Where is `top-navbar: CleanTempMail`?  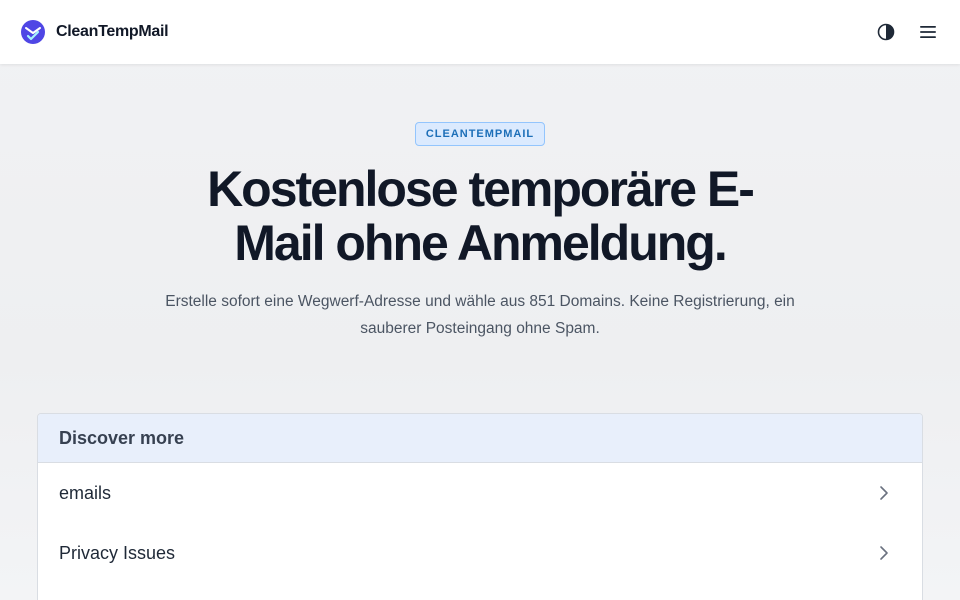 top-navbar: CleanTempMail is located at coordinates (480, 32).